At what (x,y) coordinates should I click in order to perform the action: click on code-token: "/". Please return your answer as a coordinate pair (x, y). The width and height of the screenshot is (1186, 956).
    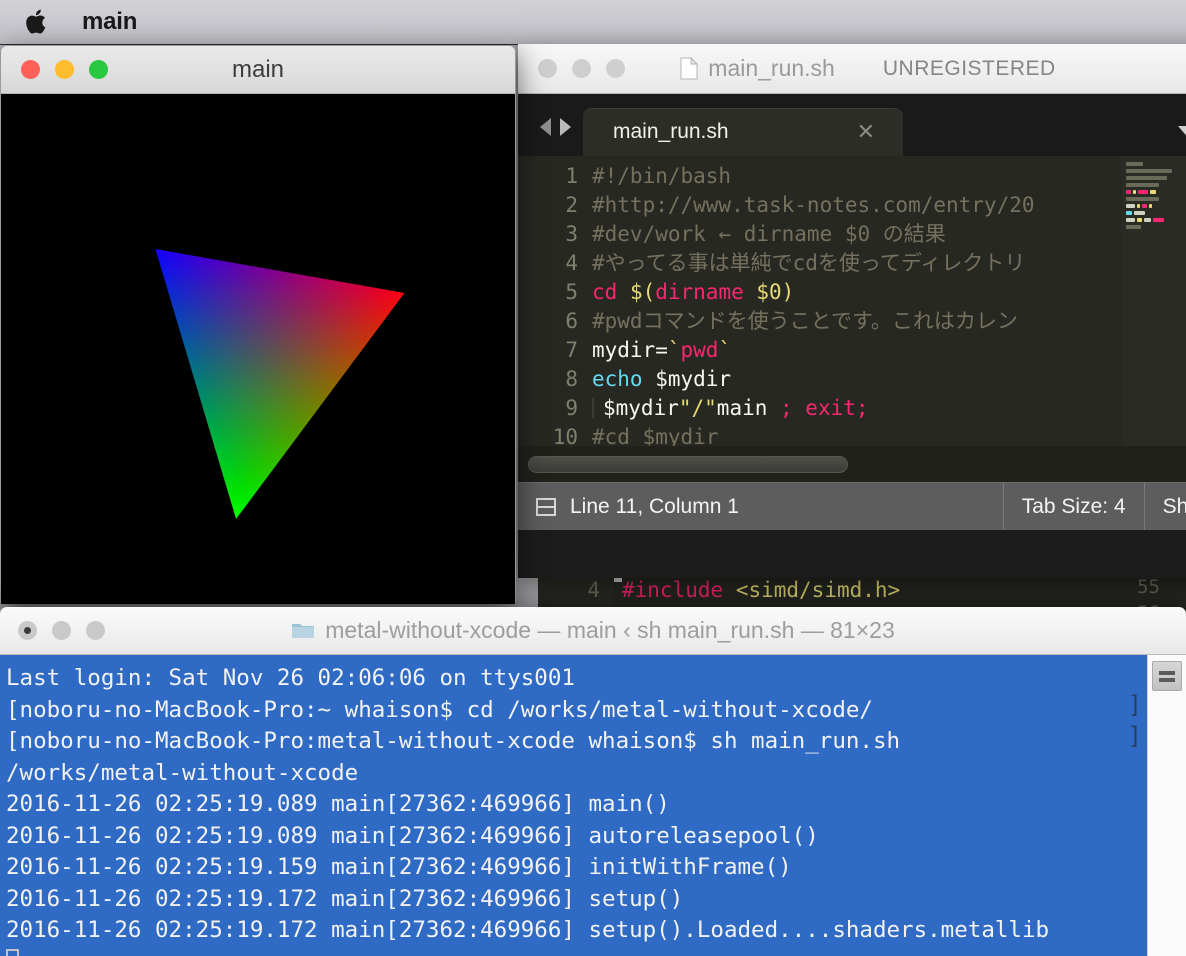
    Looking at the image, I should click on (697, 408).